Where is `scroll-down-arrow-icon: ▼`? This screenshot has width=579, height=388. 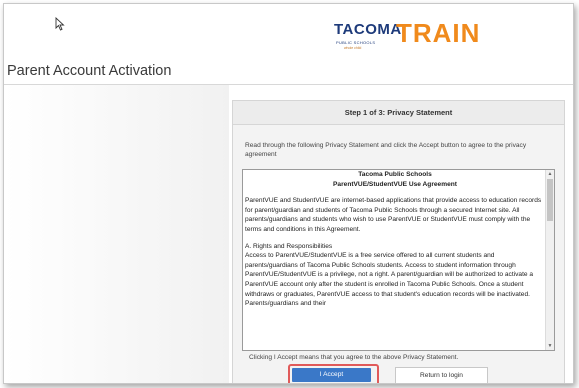
scroll-down-arrow-icon: ▼ is located at coordinates (550, 346).